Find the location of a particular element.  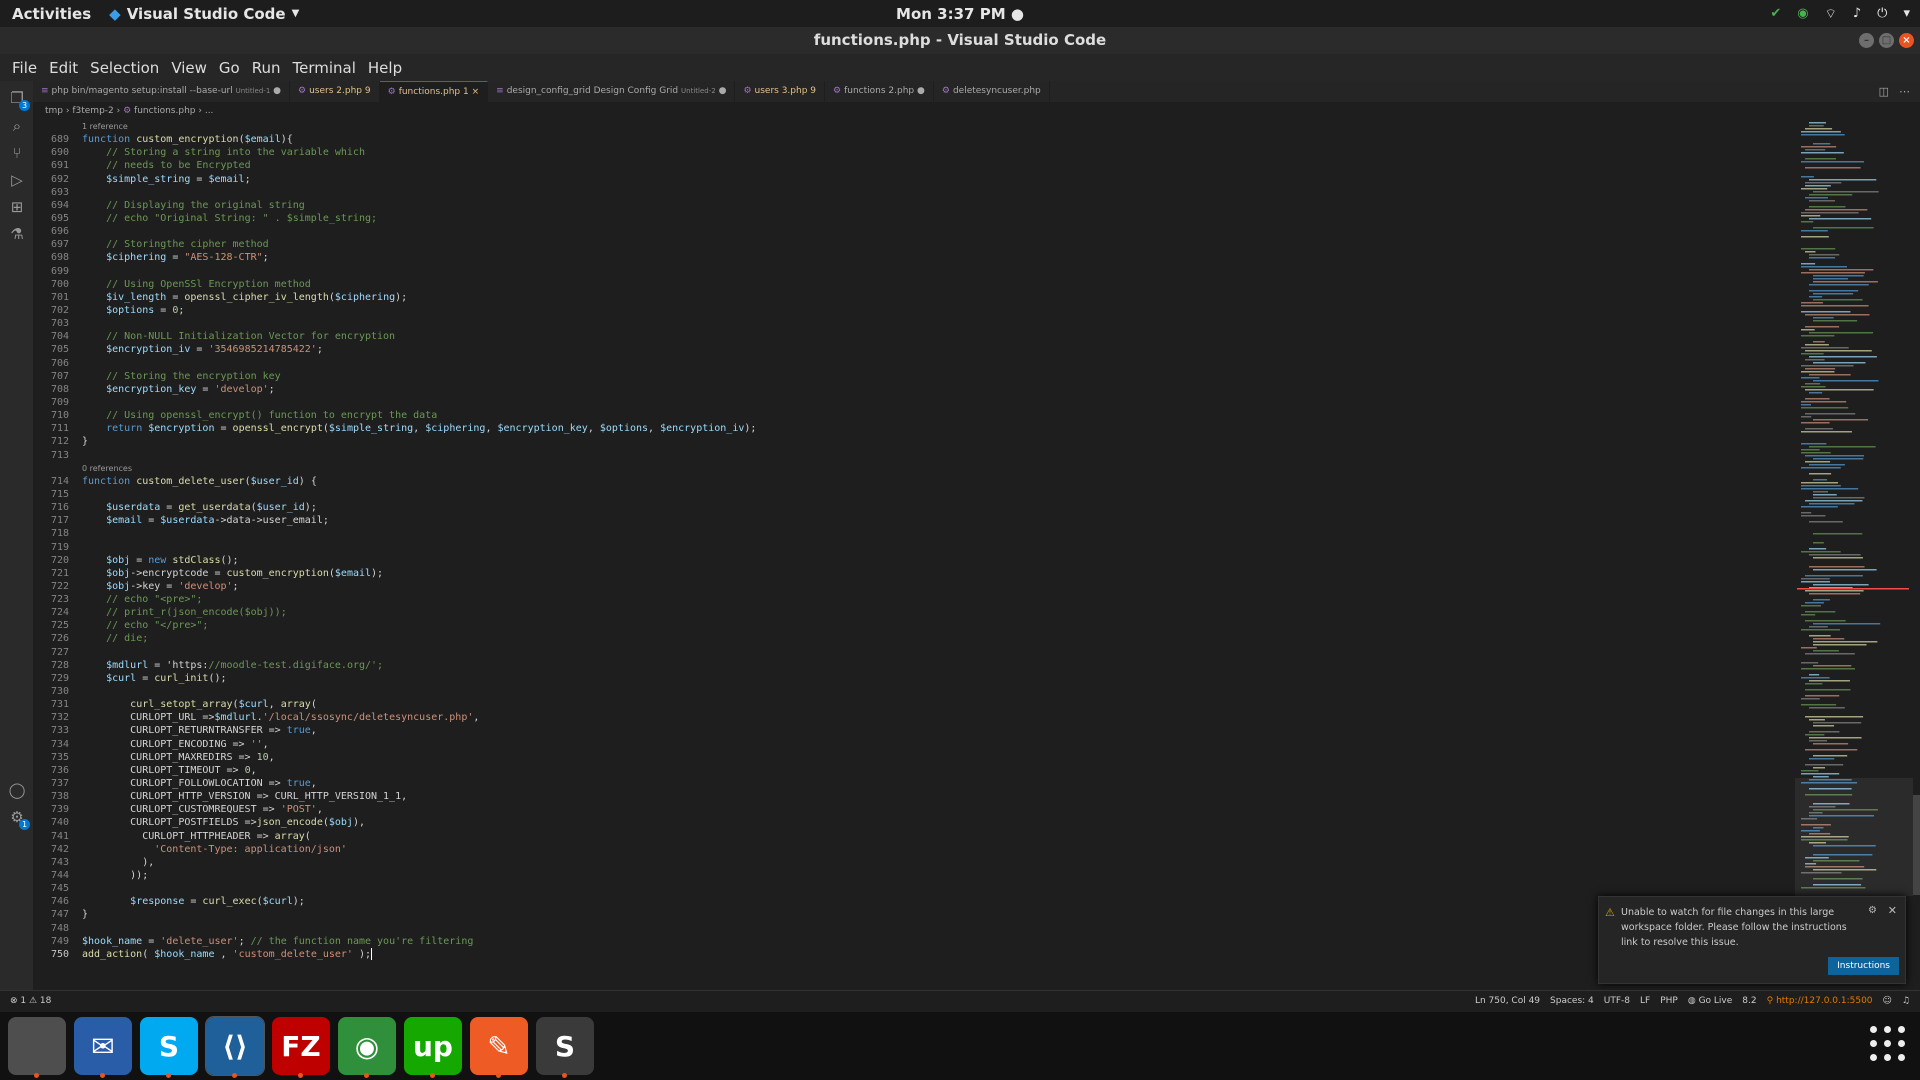

grid-dot is located at coordinates (1901, 1057).